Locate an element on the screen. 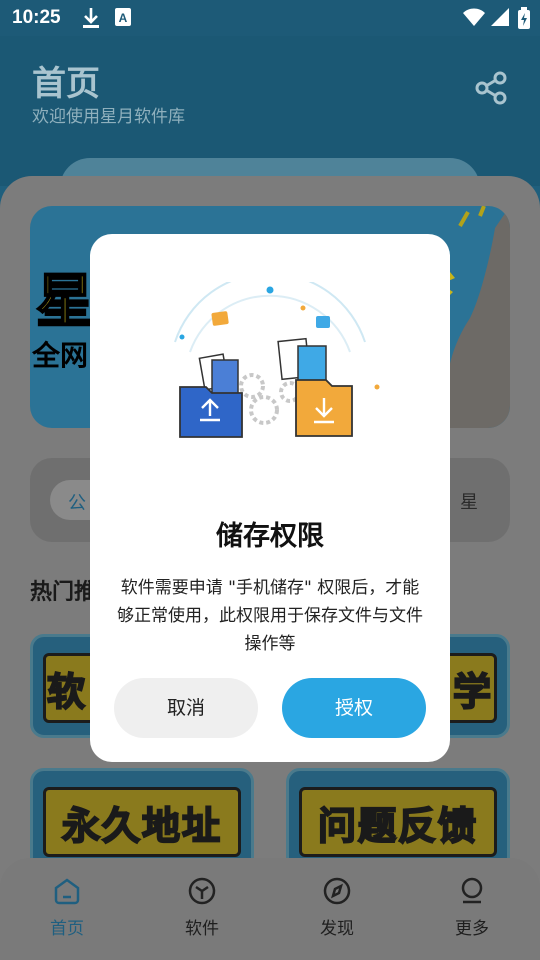 Image resolution: width=540 pixels, height=960 pixels. tile-feedback: 问题反馈 is located at coordinates (398, 820).